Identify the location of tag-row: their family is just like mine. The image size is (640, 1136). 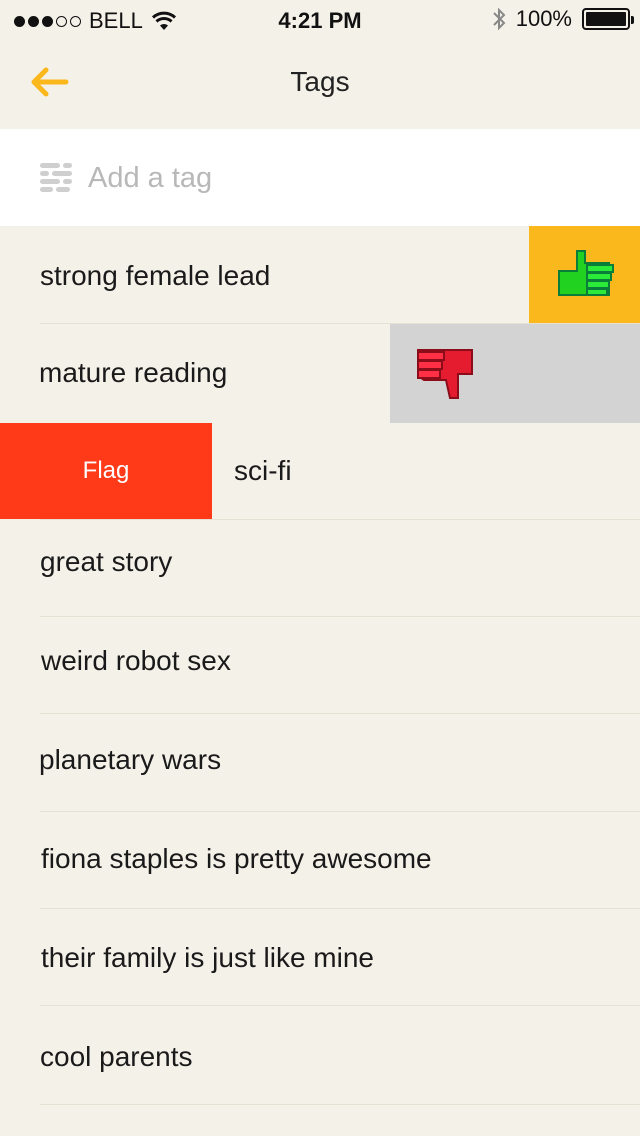
(320, 957).